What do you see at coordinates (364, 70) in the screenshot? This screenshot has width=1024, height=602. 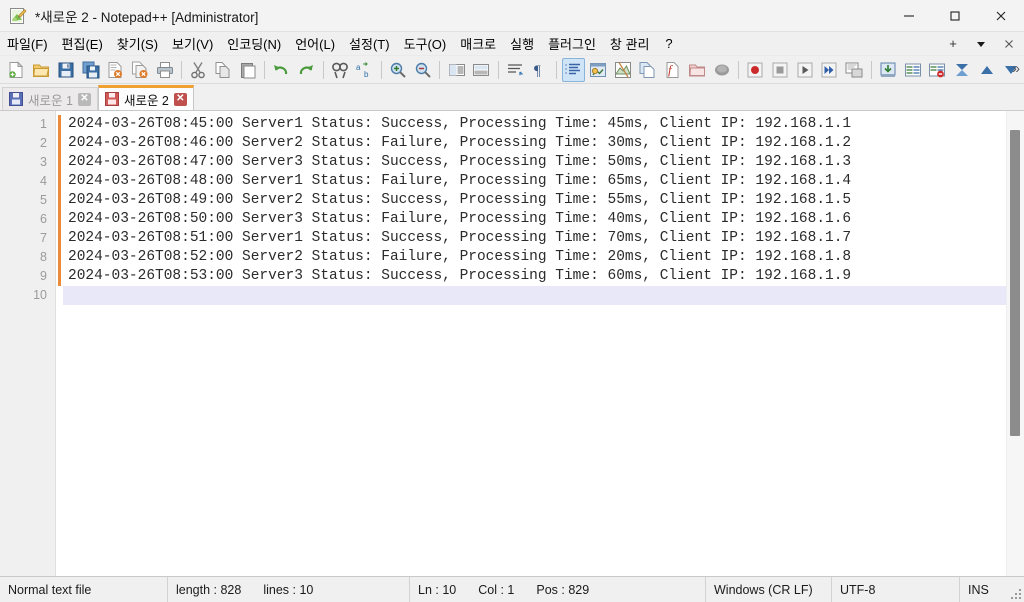 I see `replace-icon: ab` at bounding box center [364, 70].